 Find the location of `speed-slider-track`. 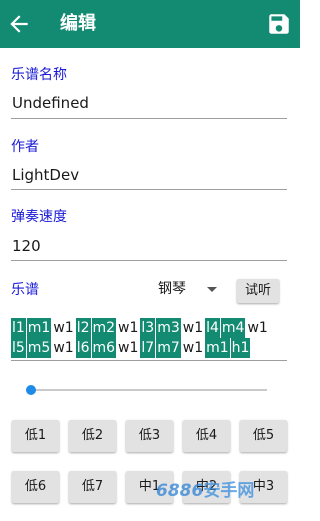

speed-slider-track is located at coordinates (149, 390).